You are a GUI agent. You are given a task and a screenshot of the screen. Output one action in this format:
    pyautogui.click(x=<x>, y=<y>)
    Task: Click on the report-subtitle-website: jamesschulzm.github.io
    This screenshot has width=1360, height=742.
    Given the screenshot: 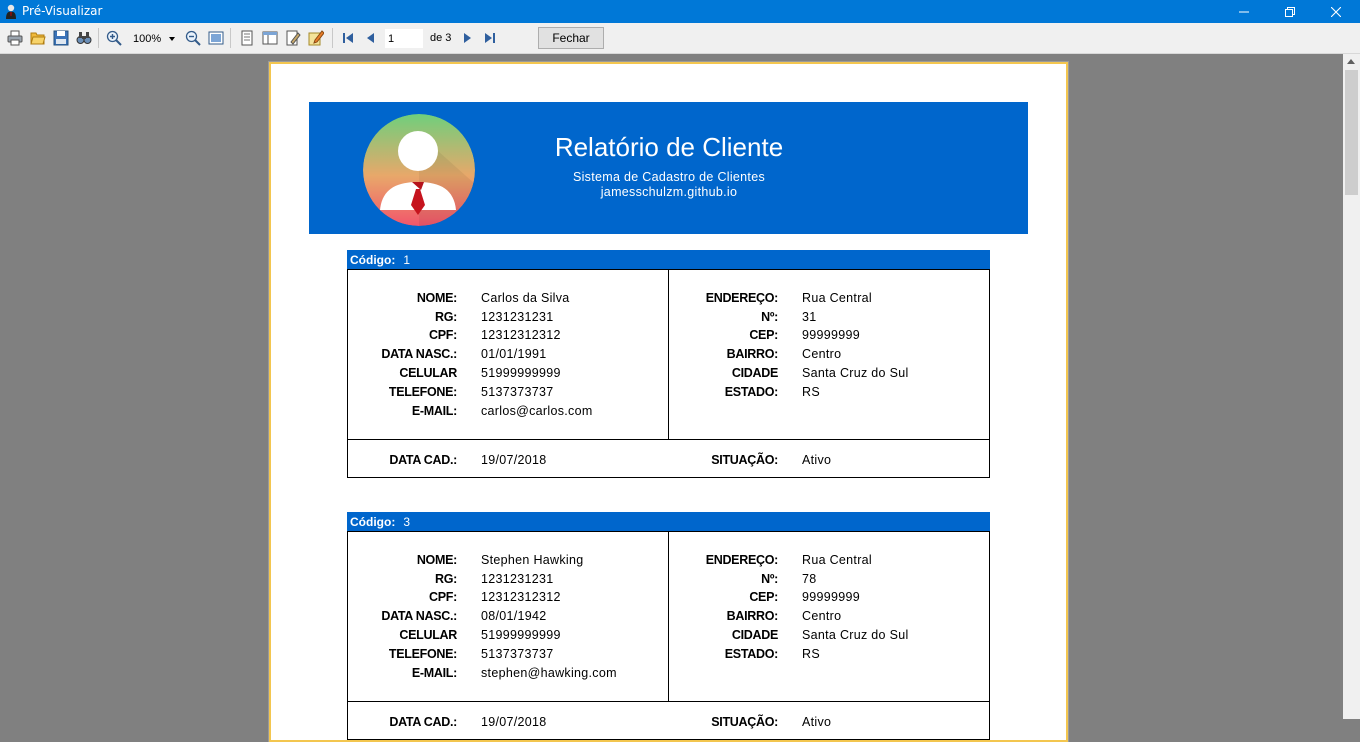 What is the action you would take?
    pyautogui.click(x=669, y=192)
    